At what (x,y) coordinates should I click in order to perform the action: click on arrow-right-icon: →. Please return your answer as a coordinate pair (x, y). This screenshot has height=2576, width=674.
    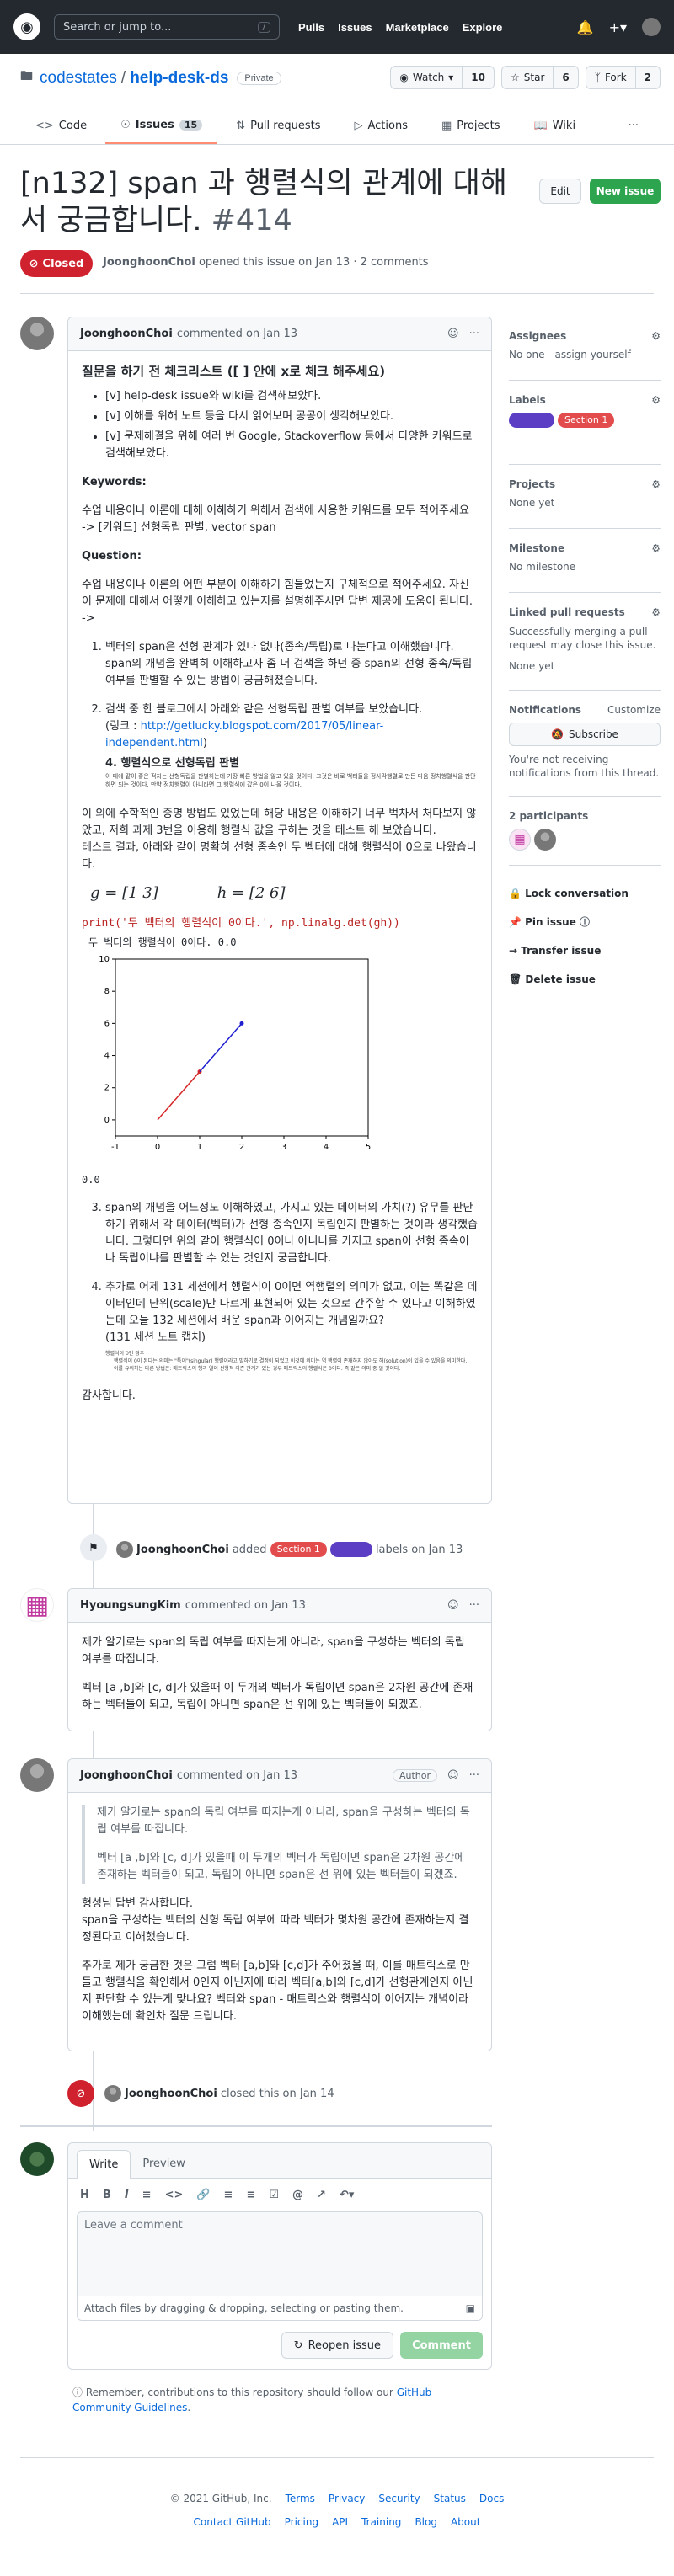
    Looking at the image, I should click on (513, 951).